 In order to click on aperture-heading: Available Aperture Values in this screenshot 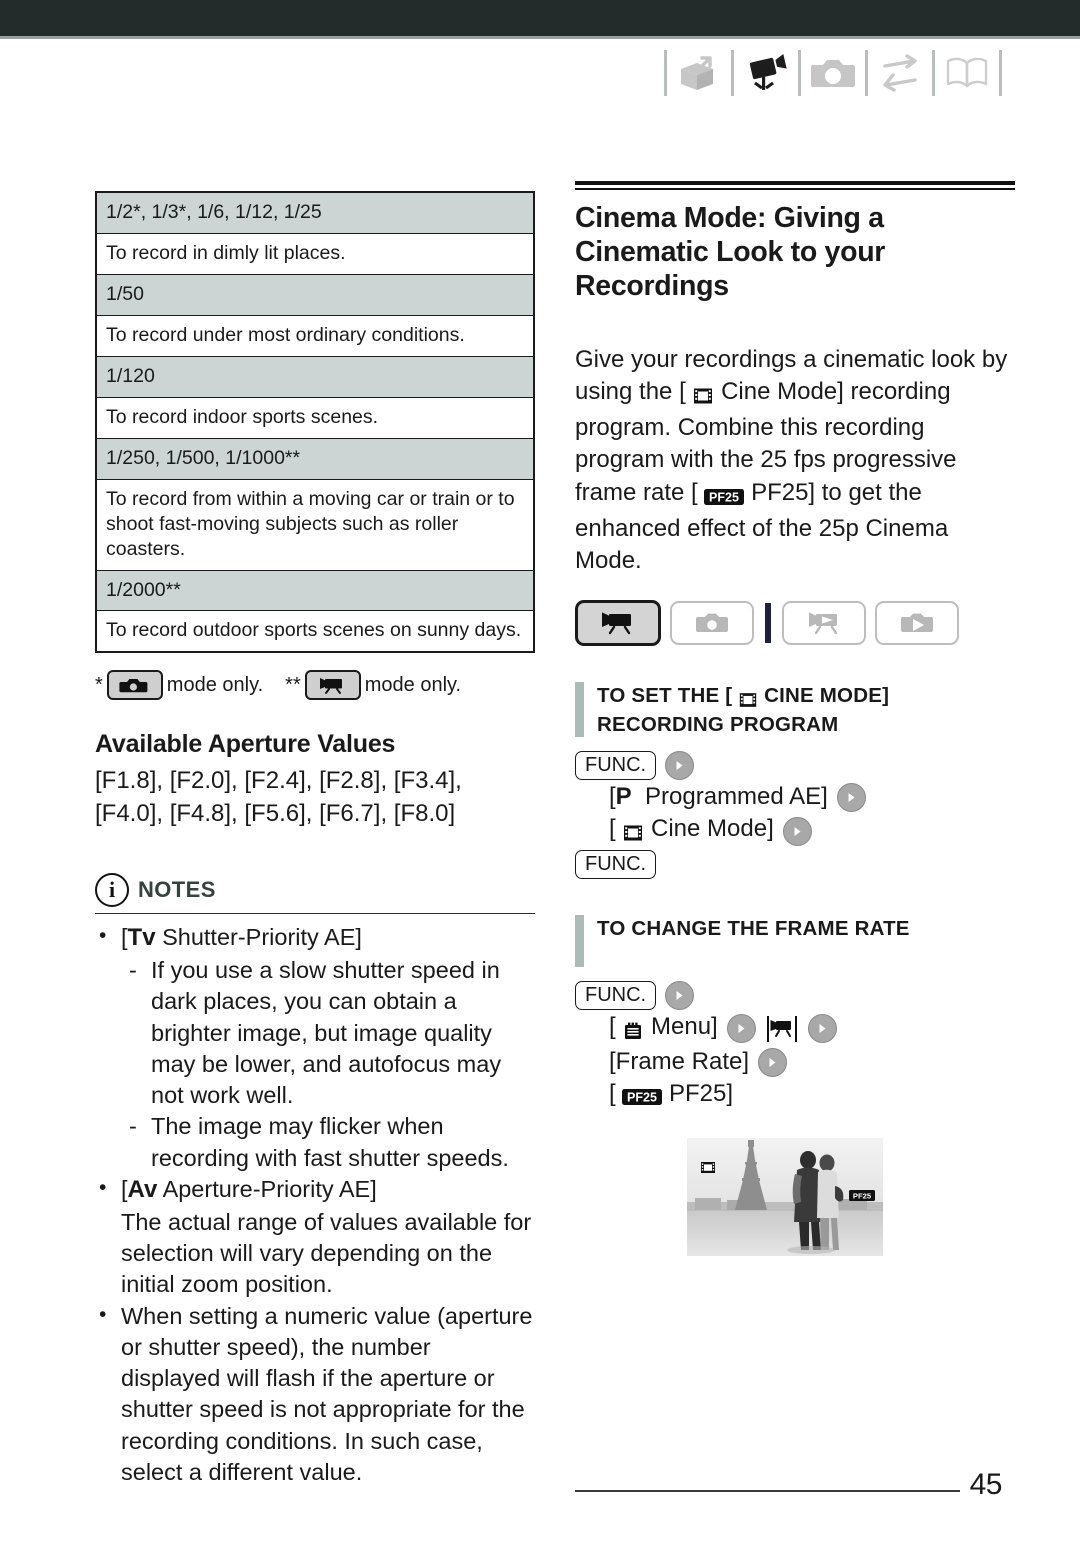, I will do `click(245, 744)`.